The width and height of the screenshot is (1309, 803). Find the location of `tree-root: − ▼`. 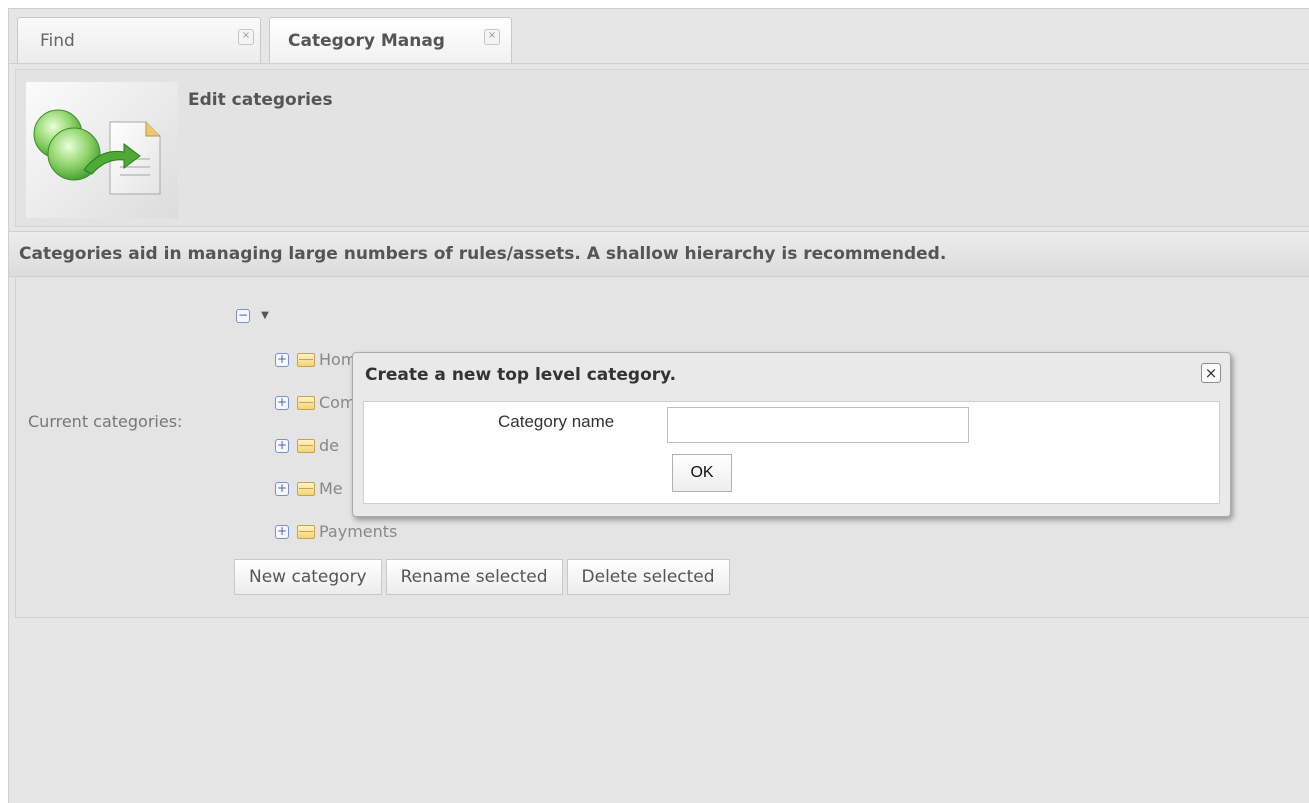

tree-root: − ▼ is located at coordinates (252, 314).